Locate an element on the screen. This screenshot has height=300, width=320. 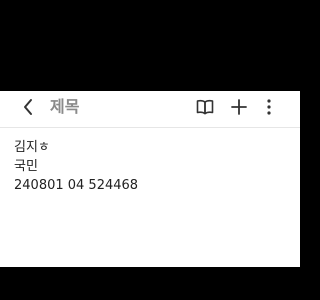
toolbar: 제목 is located at coordinates (150, 108).